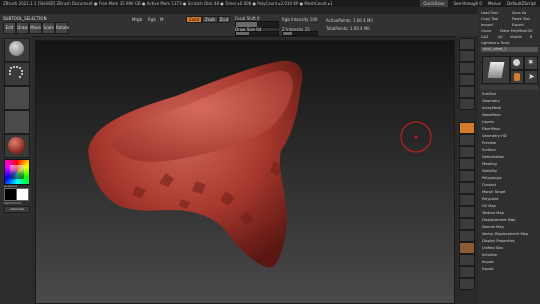 The image size is (540, 304). What do you see at coordinates (137, 19) in the screenshot?
I see `mrgb-toggle: Mrgb` at bounding box center [137, 19].